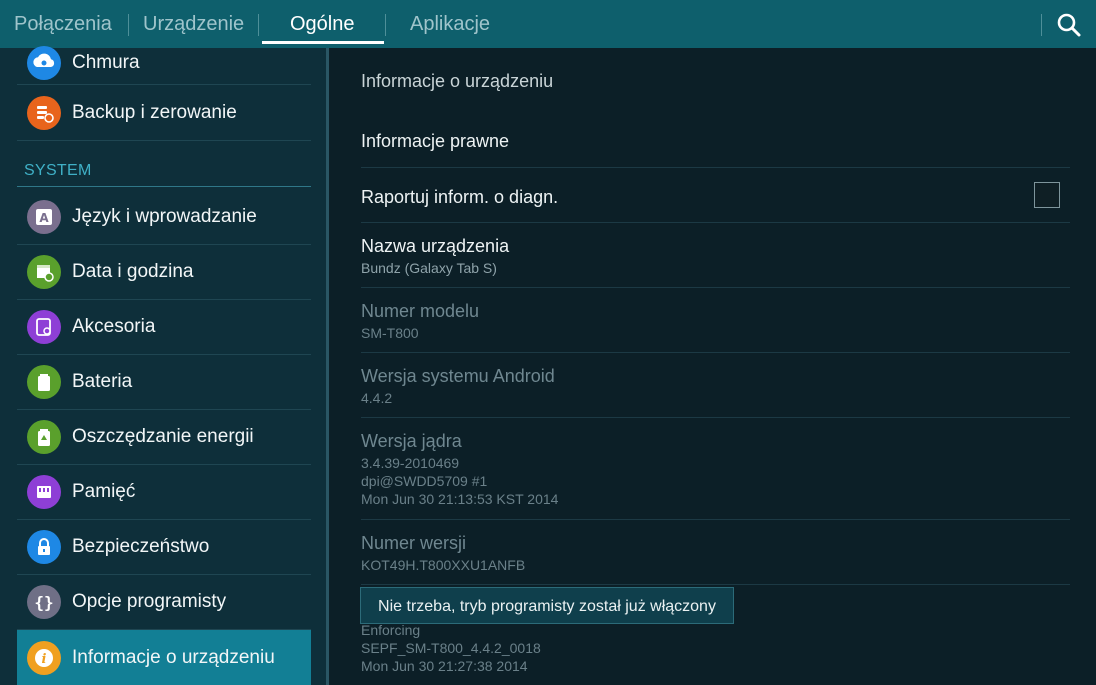  What do you see at coordinates (173, 657) in the screenshot?
I see `sidebar-item-label: Informacje o urządzeniu` at bounding box center [173, 657].